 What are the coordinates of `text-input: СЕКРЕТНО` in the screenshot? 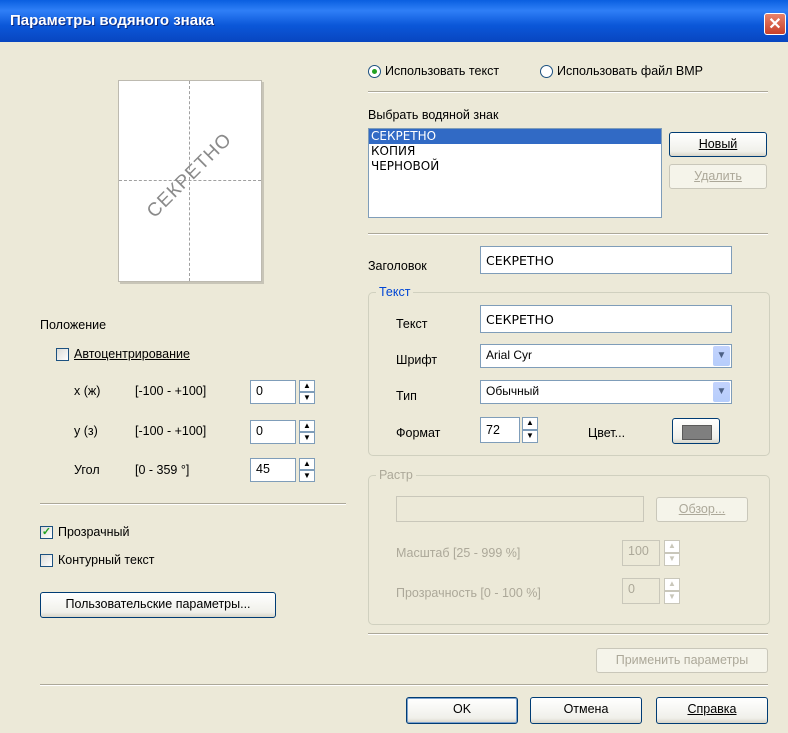 It's located at (606, 319).